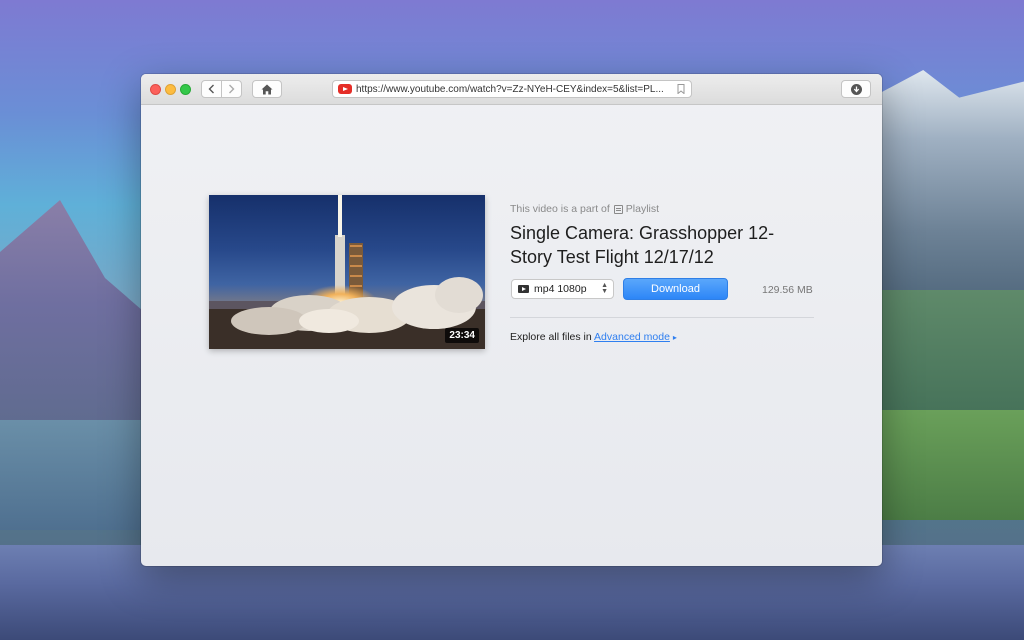 Image resolution: width=1024 pixels, height=640 pixels. Describe the element at coordinates (604, 288) in the screenshot. I see `chevron-updown-icon: ▲ ▼` at that location.